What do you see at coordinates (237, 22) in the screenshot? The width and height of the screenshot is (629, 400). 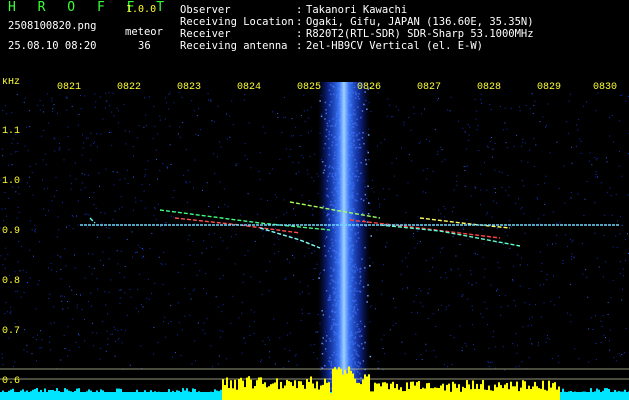 I see `info-label-location: Receiving Location` at bounding box center [237, 22].